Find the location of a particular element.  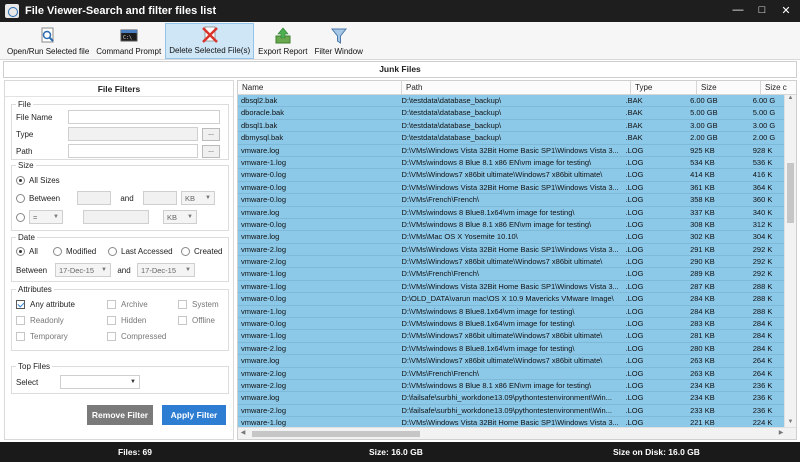

system-checkbox is located at coordinates (182, 304).